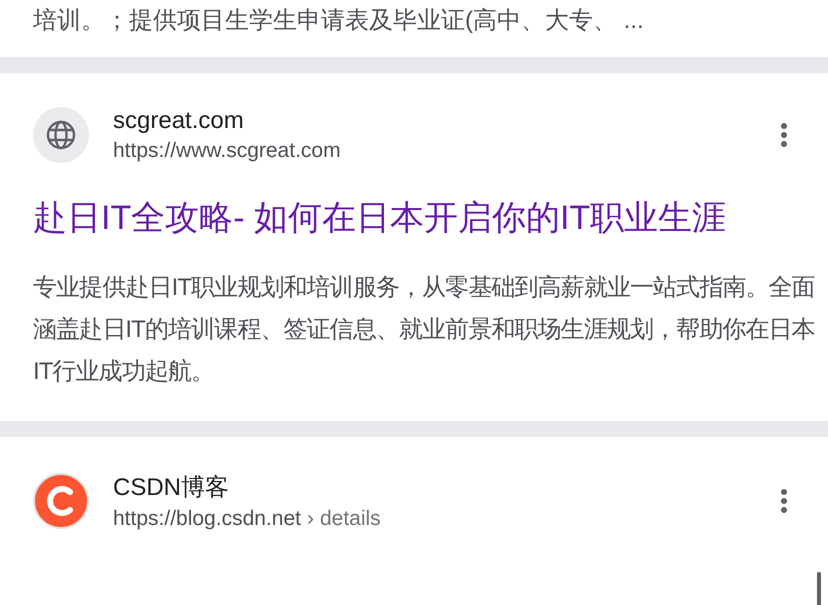  Describe the element at coordinates (227, 151) in the screenshot. I see `result-url: https://www.scgreat.com` at that location.